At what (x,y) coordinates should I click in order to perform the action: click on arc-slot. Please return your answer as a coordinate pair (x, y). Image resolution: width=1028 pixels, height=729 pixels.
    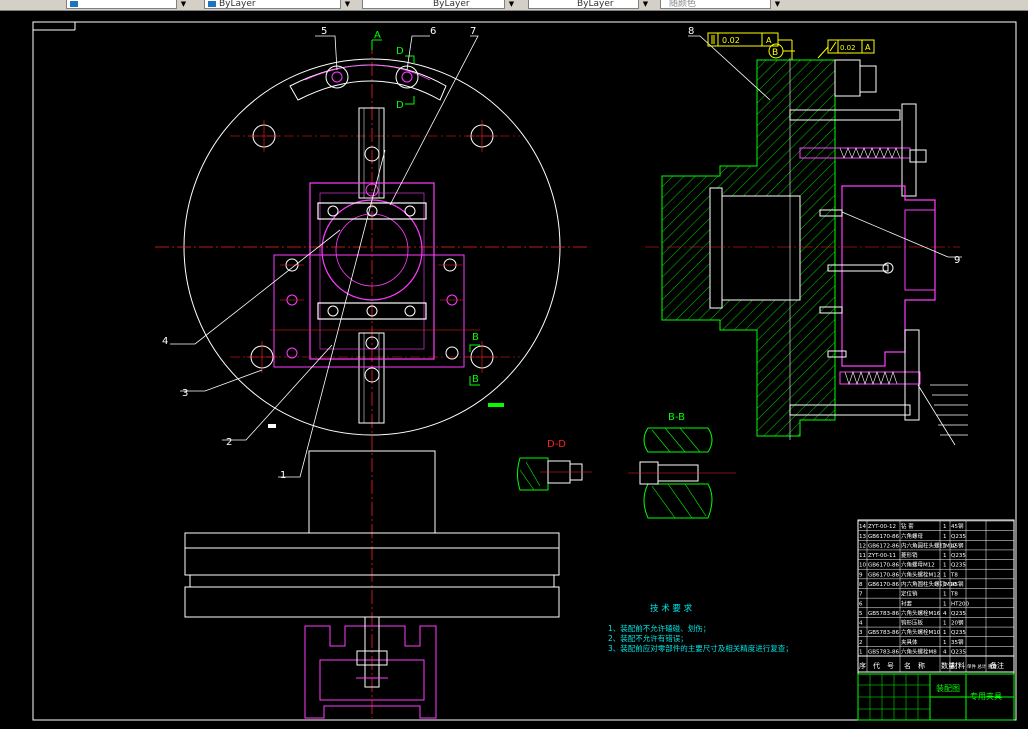
    Looking at the image, I should click on (368, 82).